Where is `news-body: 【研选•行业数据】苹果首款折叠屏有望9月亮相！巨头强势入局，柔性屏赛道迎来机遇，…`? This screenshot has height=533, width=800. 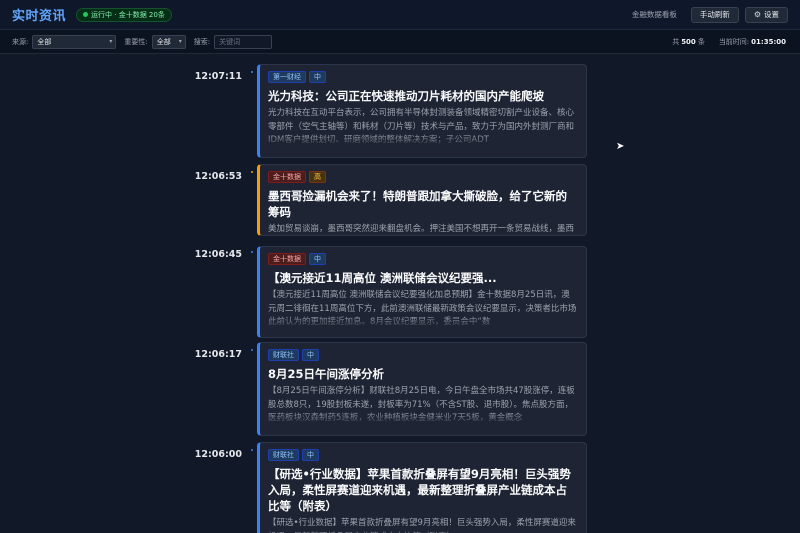
news-body: 【研选•行业数据】苹果首款折叠屏有望9月亮相！巨头强势入局，柔性屏赛道迎来机遇，… is located at coordinates (423, 525).